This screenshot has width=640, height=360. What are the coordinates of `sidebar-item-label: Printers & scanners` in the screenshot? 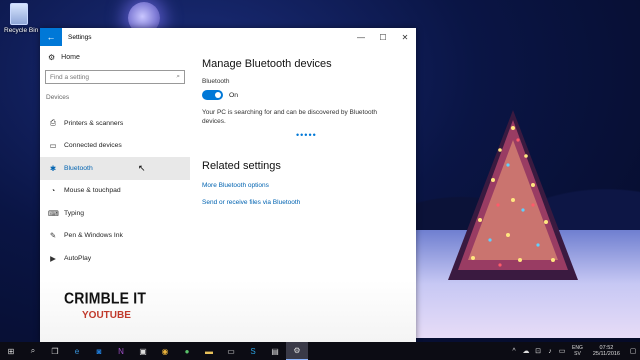 It's located at (94, 123).